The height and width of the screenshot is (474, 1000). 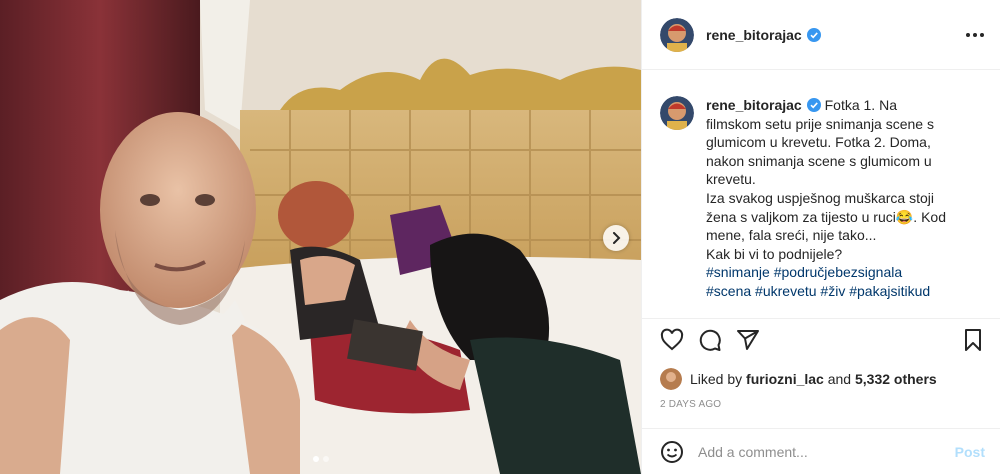 I want to click on hashtag-link: #scena, so click(x=728, y=291).